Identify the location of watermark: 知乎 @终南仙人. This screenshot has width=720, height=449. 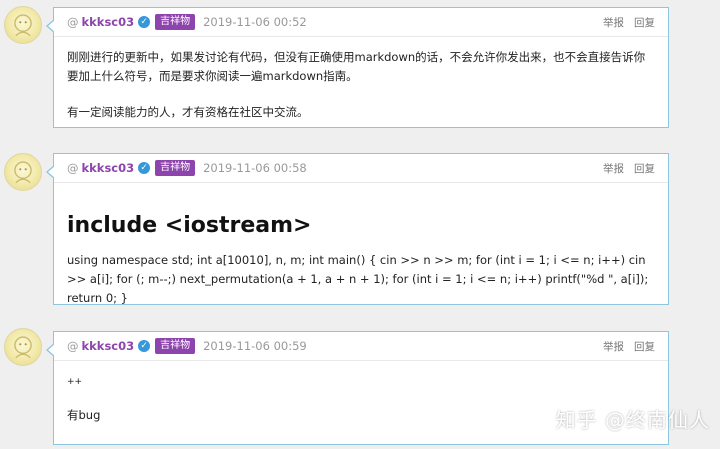
(632, 420).